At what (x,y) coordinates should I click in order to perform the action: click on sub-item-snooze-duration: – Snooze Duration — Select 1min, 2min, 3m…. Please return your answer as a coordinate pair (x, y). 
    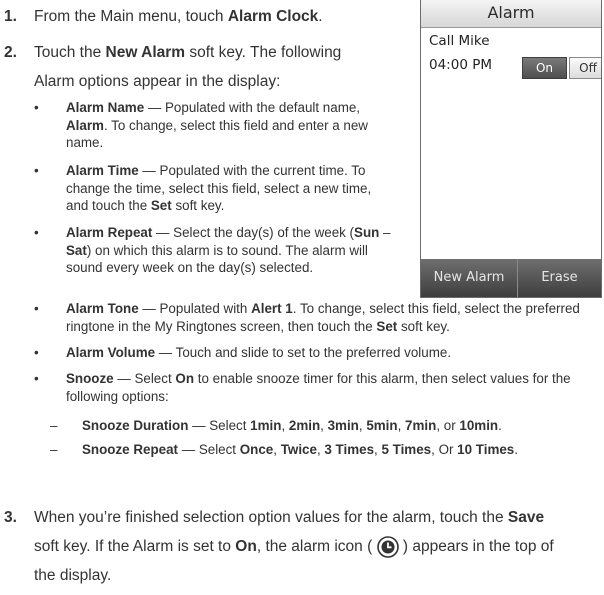
    Looking at the image, I should click on (276, 425).